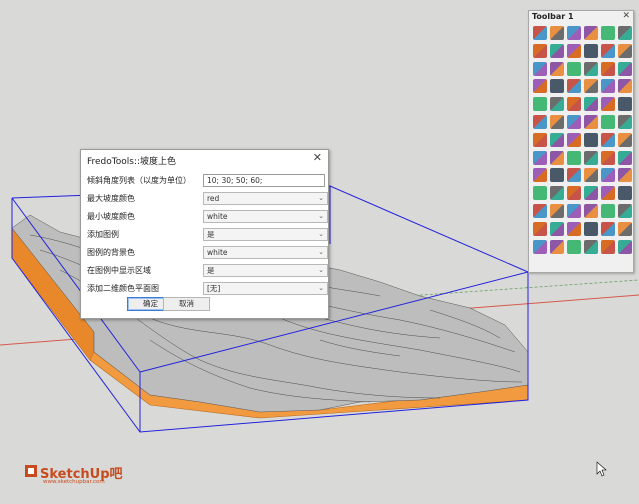  I want to click on min-color-select: white ⌄, so click(265, 216).